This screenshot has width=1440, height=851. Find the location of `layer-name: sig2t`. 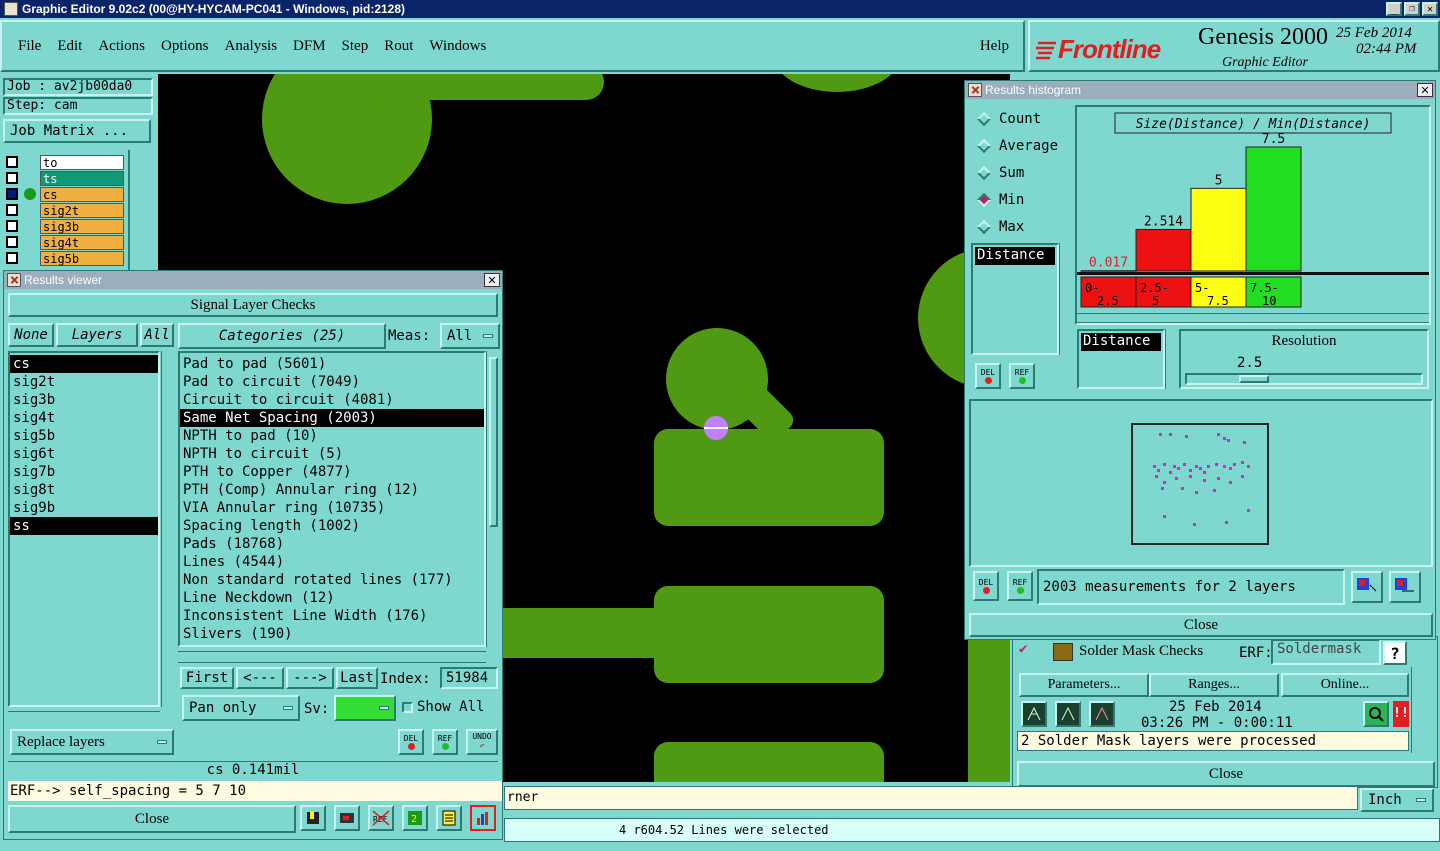

layer-name: sig2t is located at coordinates (82, 210).